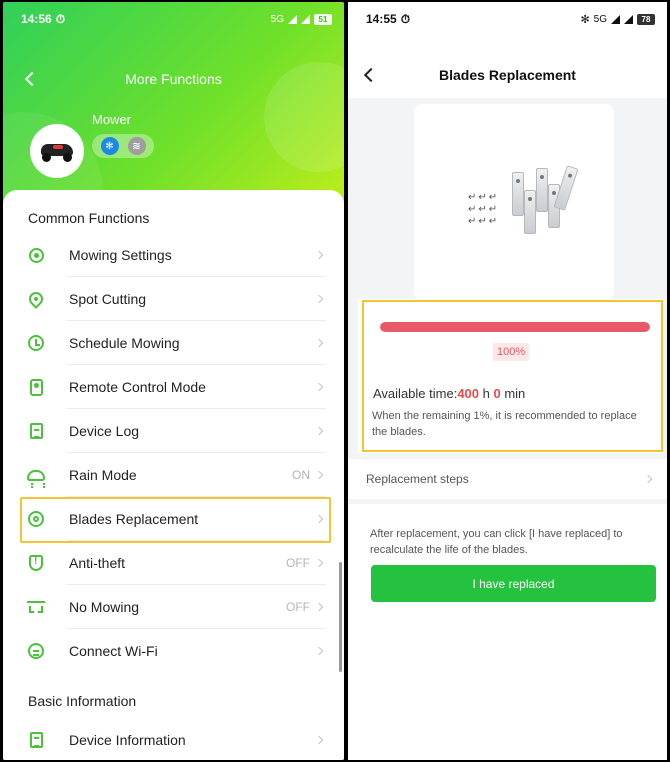  What do you see at coordinates (36, 740) in the screenshot?
I see `device-info-icon` at bounding box center [36, 740].